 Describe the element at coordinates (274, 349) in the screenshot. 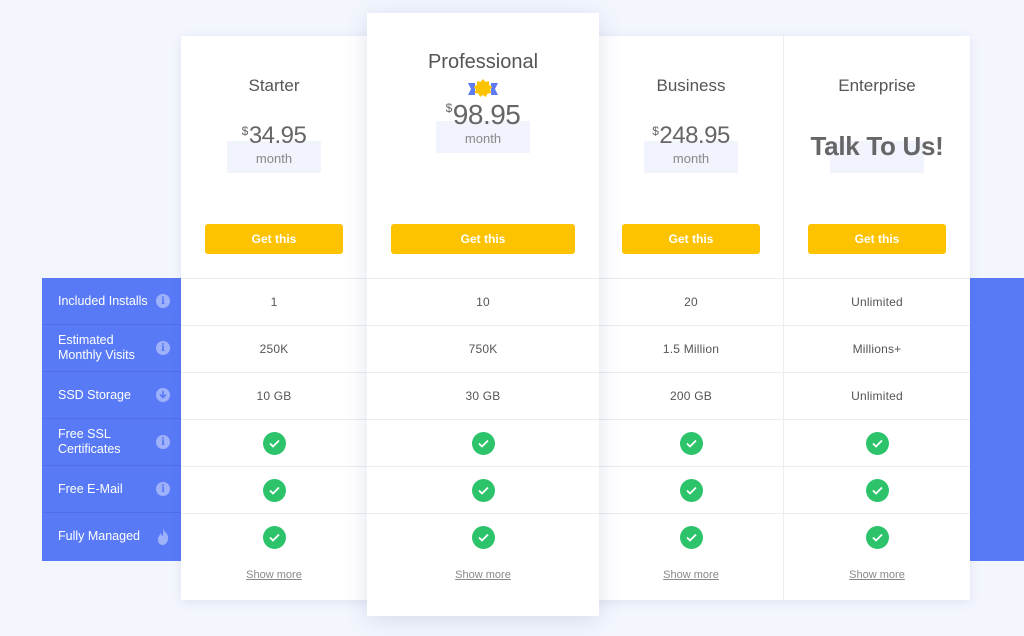

I see `value-visits: 250K` at that location.